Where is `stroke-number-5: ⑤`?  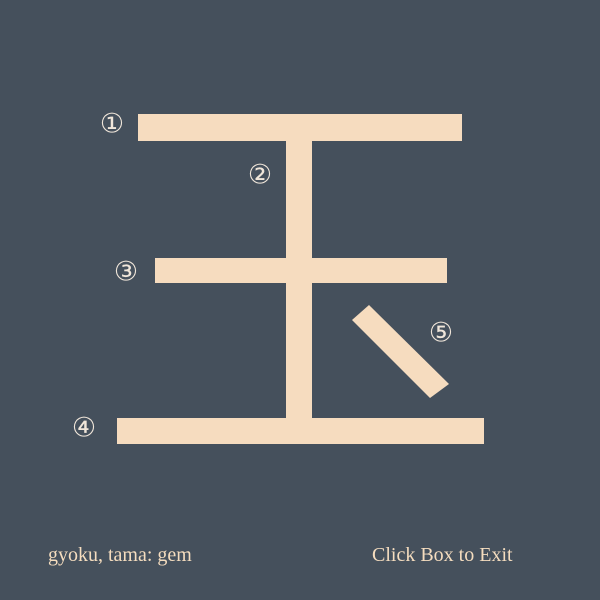 stroke-number-5: ⑤ is located at coordinates (441, 333).